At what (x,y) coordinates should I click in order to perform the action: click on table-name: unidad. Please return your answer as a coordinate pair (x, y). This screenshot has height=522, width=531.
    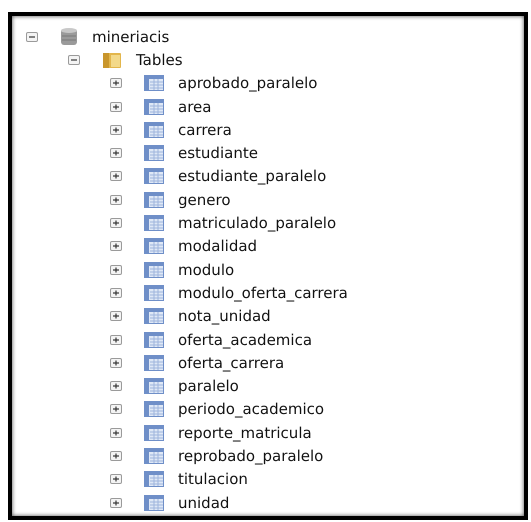
    Looking at the image, I should click on (204, 503).